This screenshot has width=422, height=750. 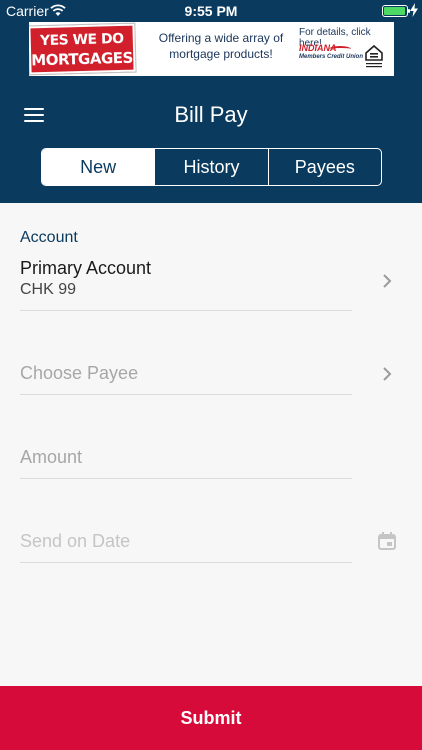 I want to click on bill-pay-tabs: New History Payees, so click(x=211, y=167).